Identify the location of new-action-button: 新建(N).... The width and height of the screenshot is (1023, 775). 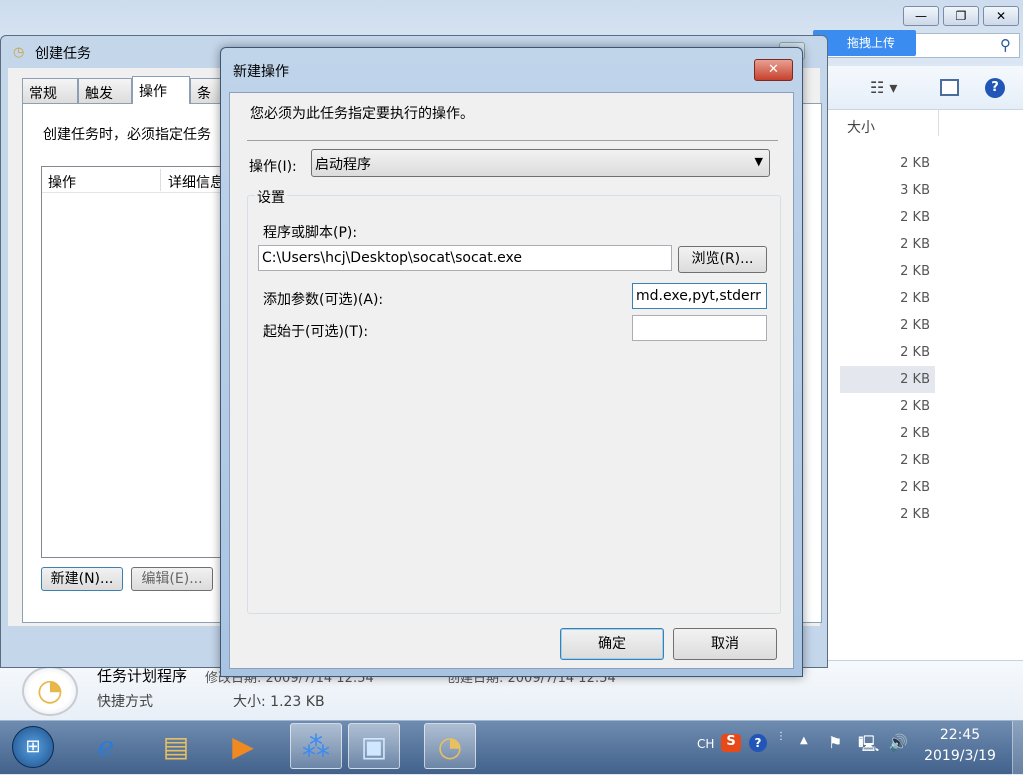
(82, 579).